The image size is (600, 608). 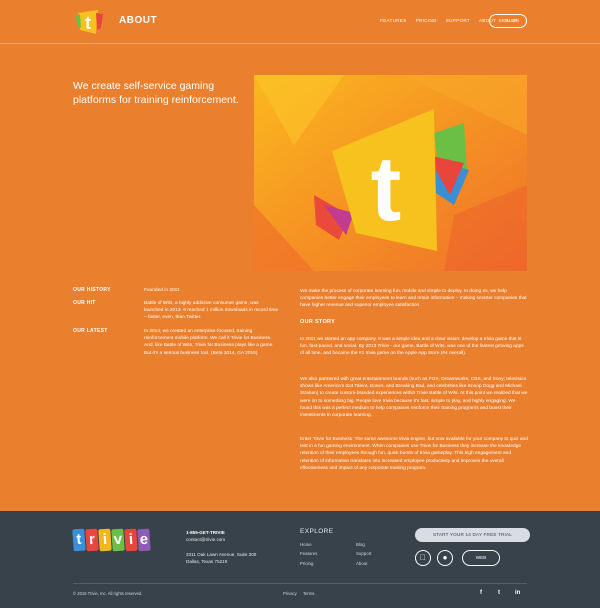 I want to click on footer-link-home: Home, so click(x=308, y=544).